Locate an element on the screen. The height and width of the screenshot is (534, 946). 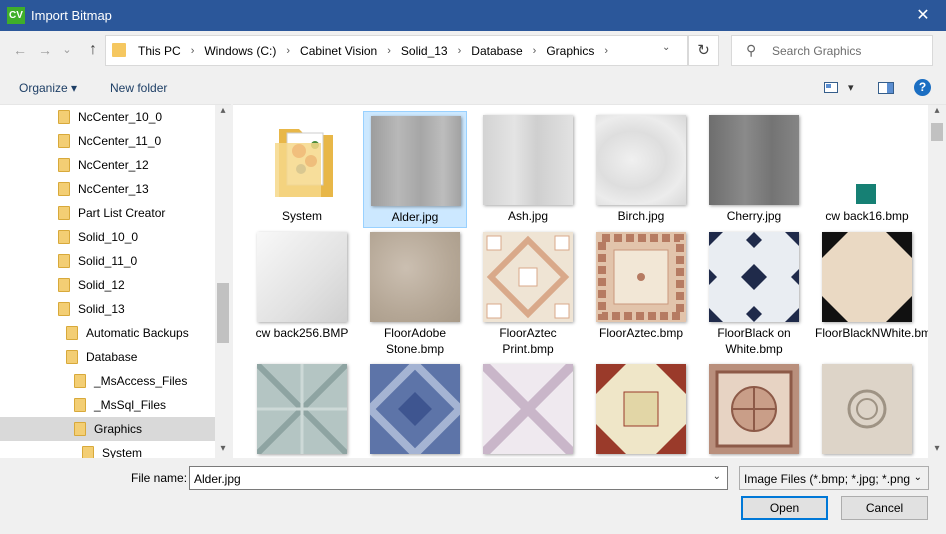
file-item-floorblack-on-white: FloorBlack on White.bmp is located at coordinates (754, 292).